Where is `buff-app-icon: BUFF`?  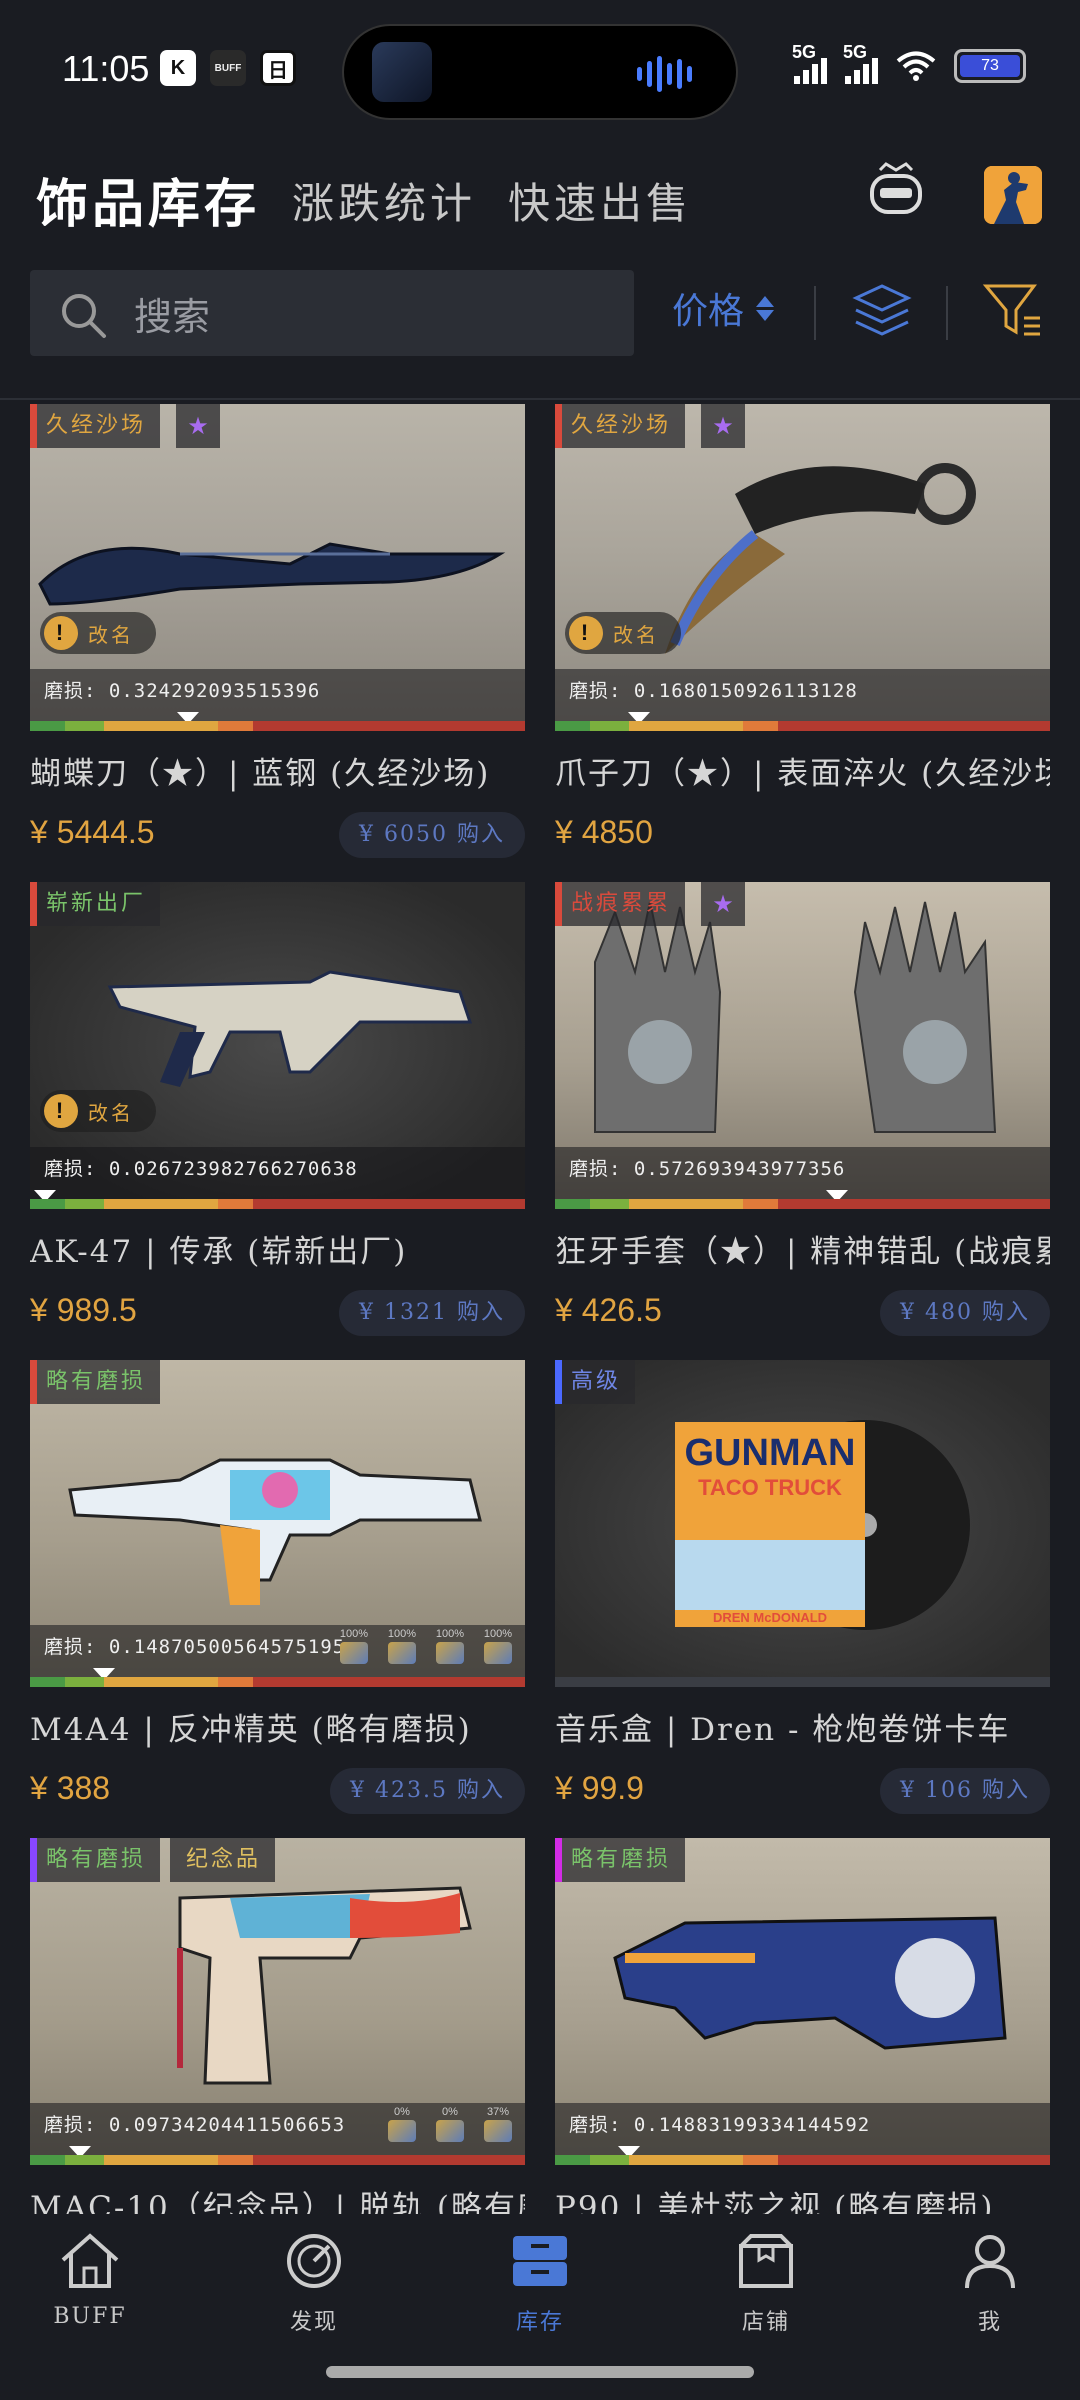 buff-app-icon: BUFF is located at coordinates (228, 68).